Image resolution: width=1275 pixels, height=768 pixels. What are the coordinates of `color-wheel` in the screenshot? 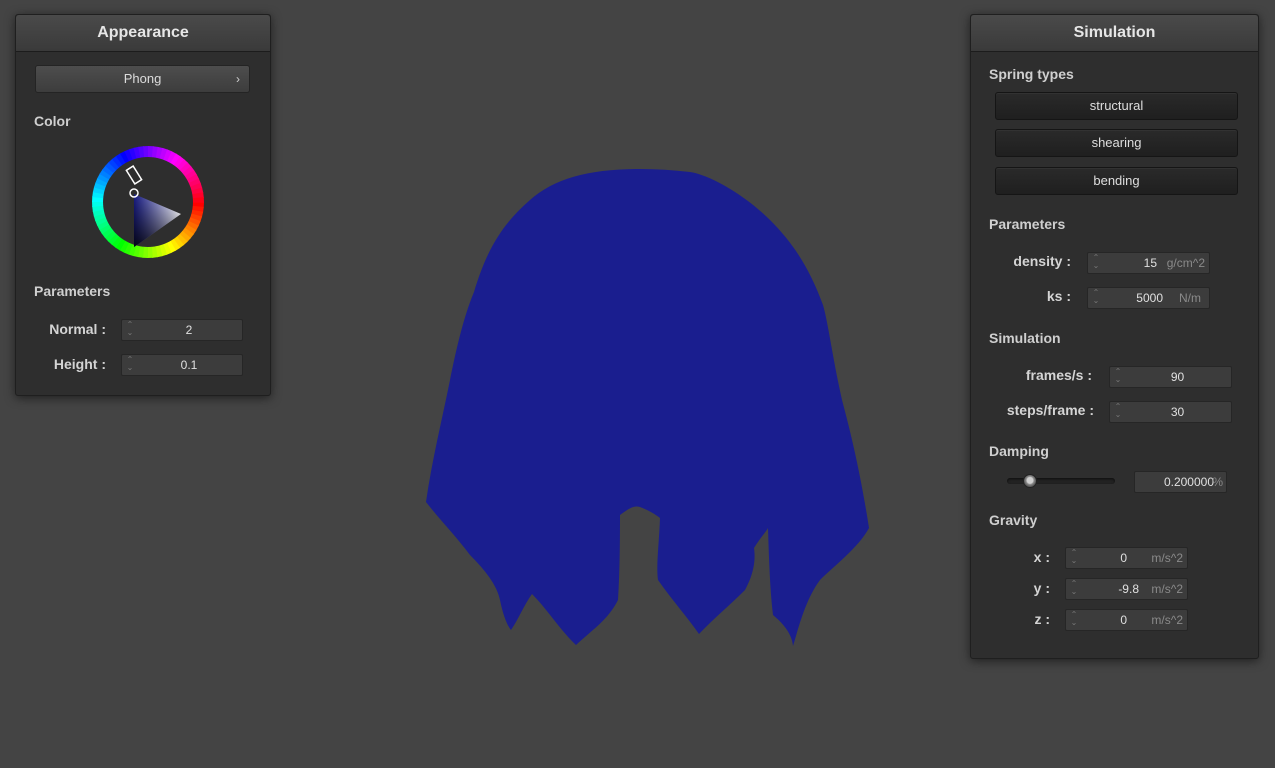 It's located at (148, 202).